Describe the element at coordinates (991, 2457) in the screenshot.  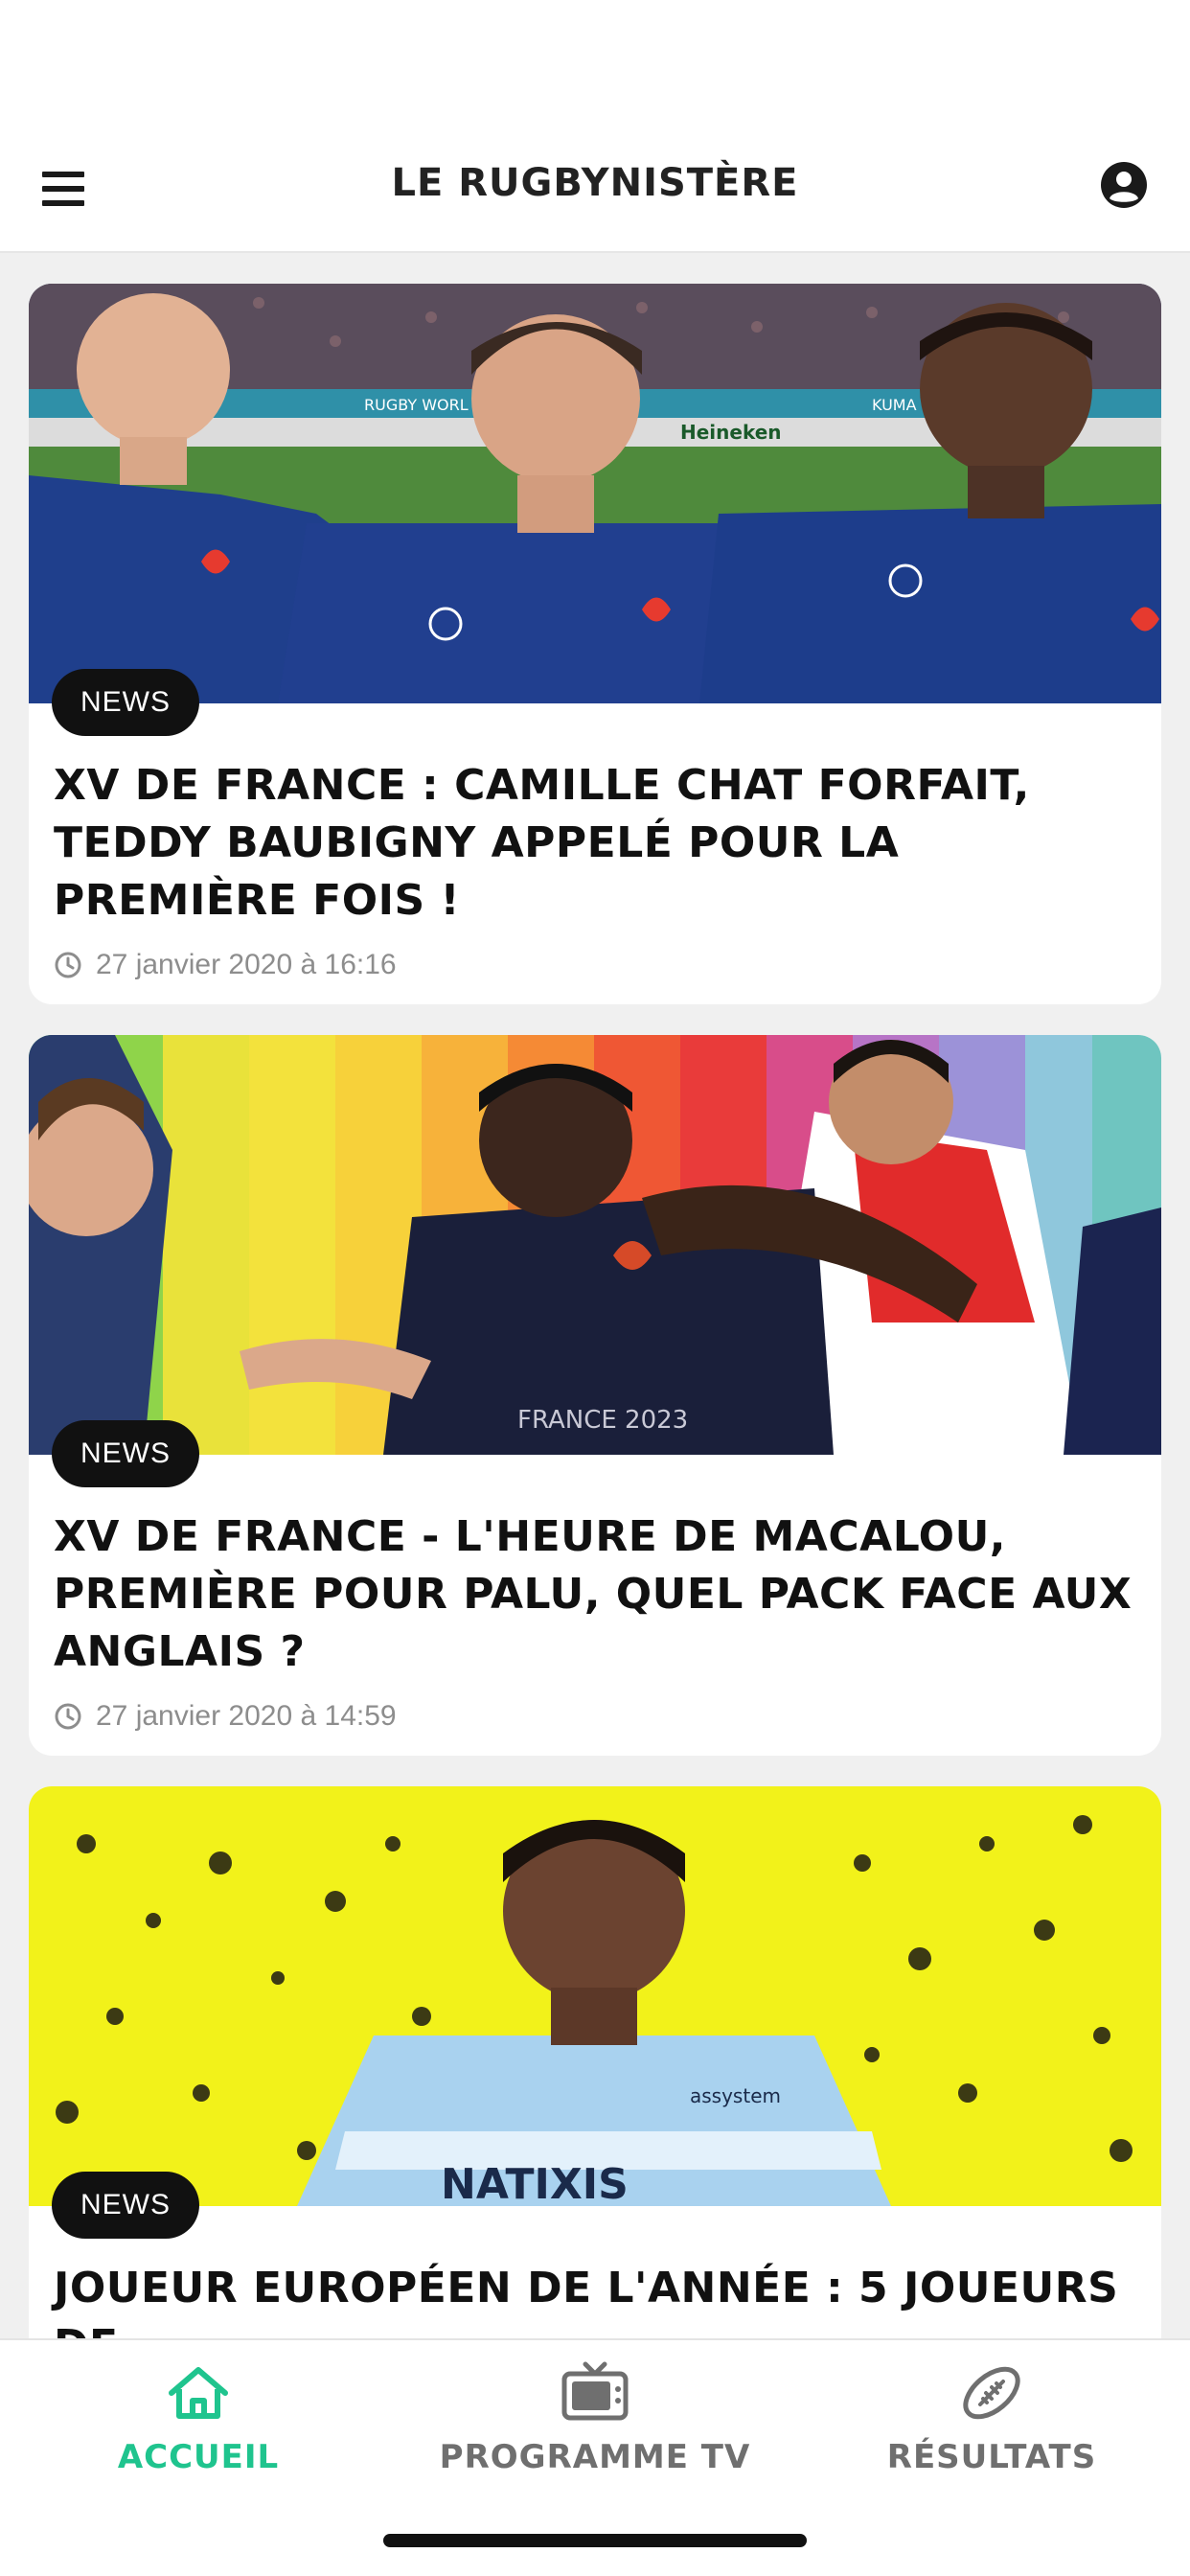
I see `tab-label: RÉSULTATS` at that location.